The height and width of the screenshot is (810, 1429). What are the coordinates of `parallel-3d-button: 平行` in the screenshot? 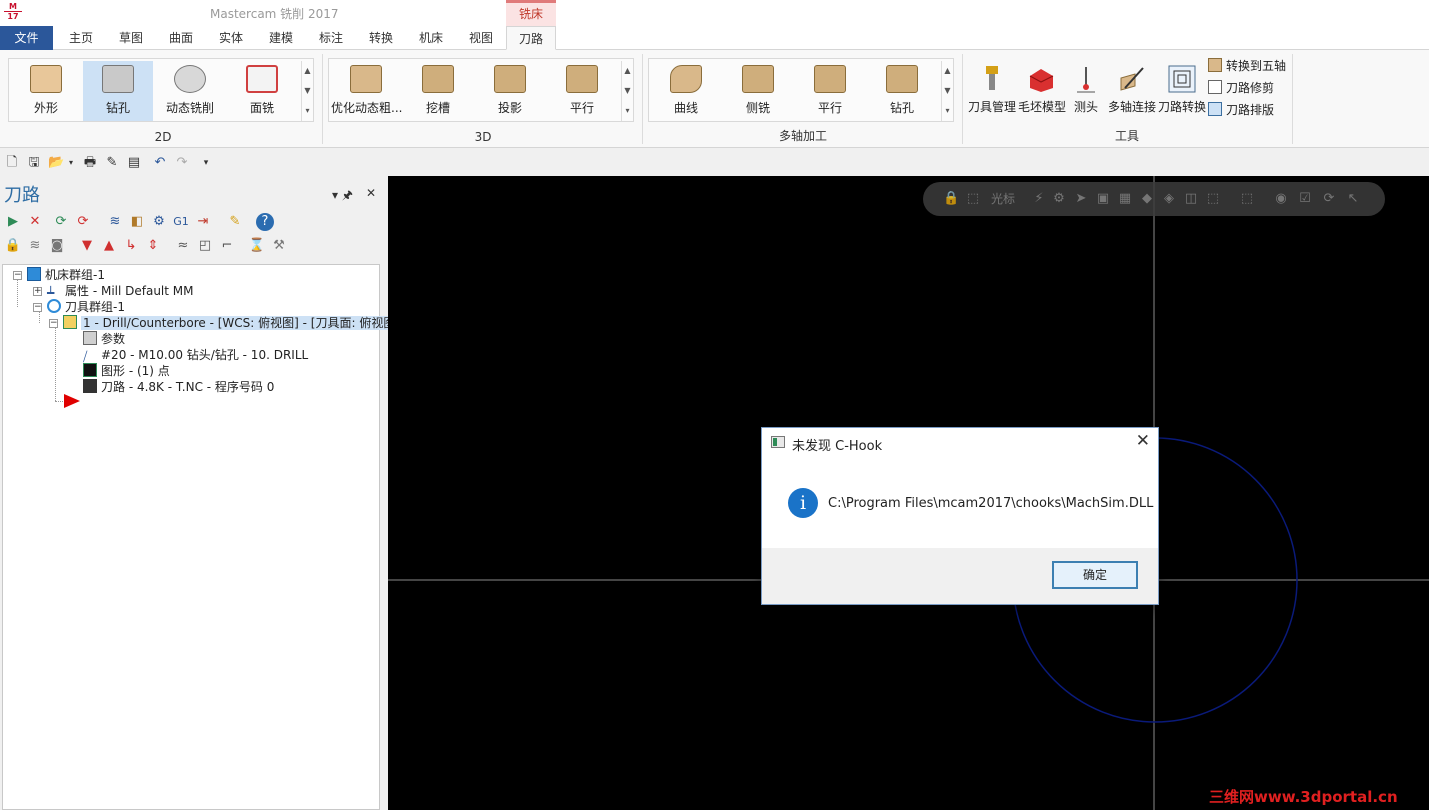 It's located at (582, 91).